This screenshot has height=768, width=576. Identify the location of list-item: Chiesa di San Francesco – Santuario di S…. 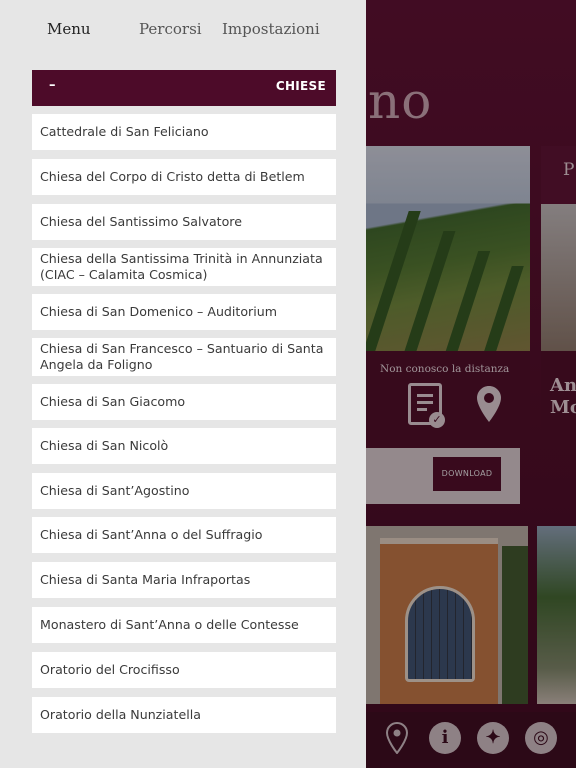
(184, 357).